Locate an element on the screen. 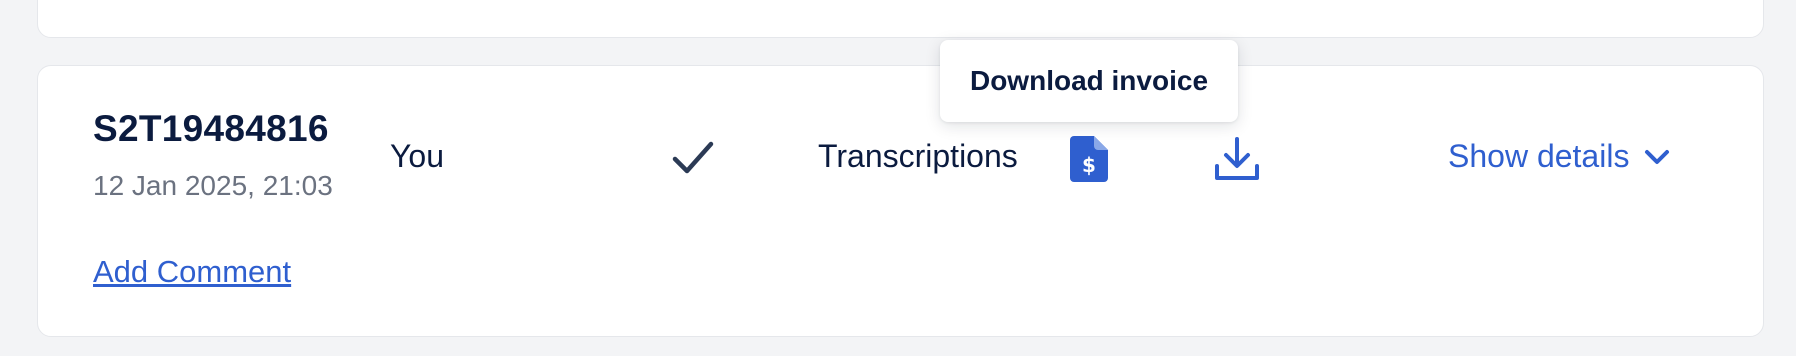 The width and height of the screenshot is (1796, 356). previous-order-card is located at coordinates (900, 19).